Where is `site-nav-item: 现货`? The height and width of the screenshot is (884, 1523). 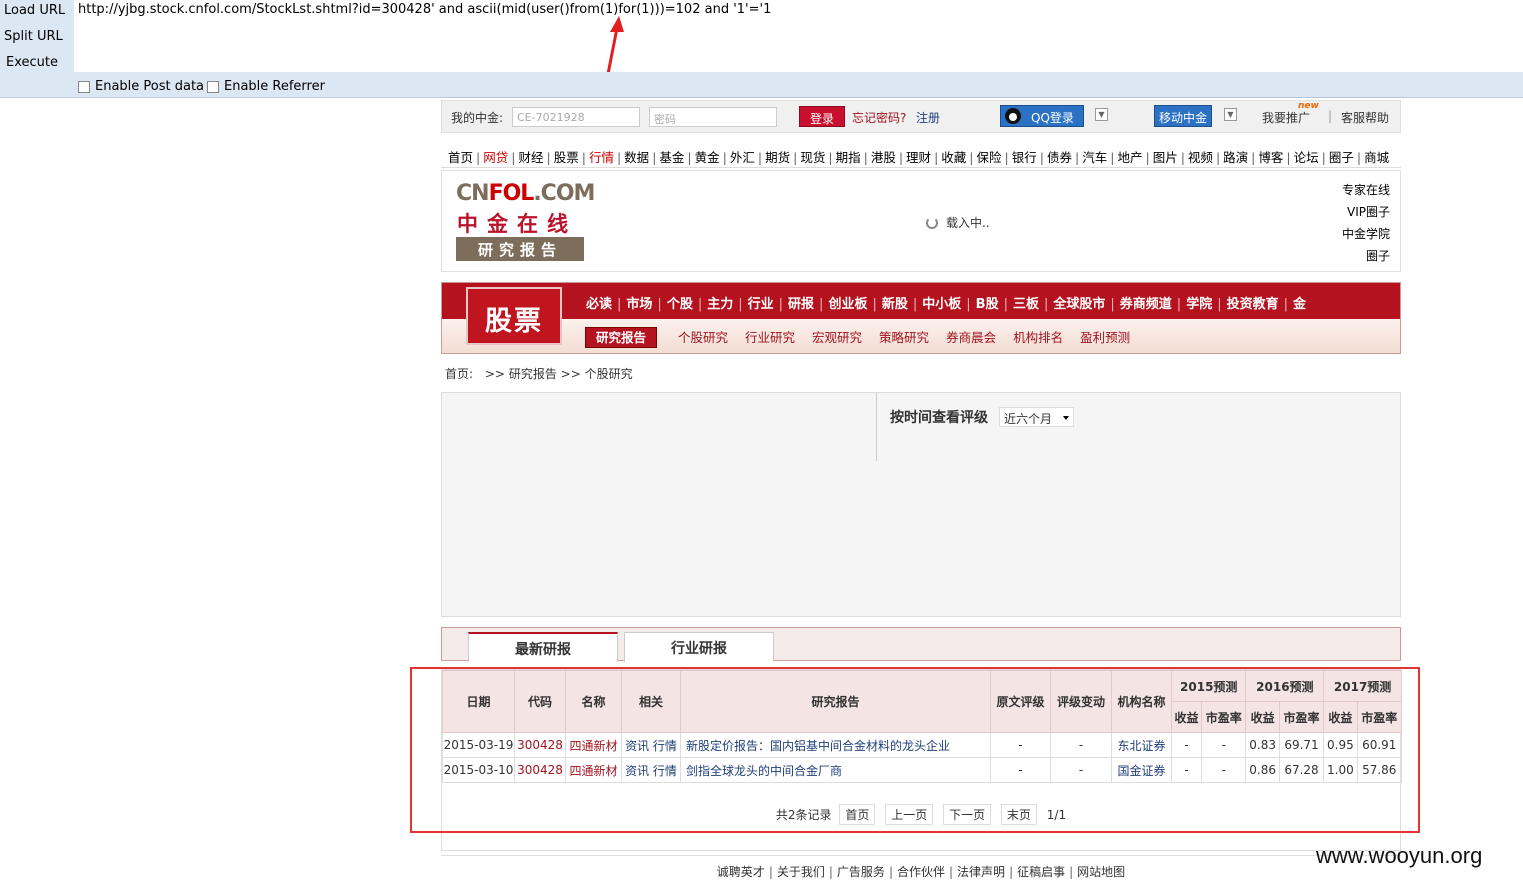 site-nav-item: 现货 is located at coordinates (812, 157).